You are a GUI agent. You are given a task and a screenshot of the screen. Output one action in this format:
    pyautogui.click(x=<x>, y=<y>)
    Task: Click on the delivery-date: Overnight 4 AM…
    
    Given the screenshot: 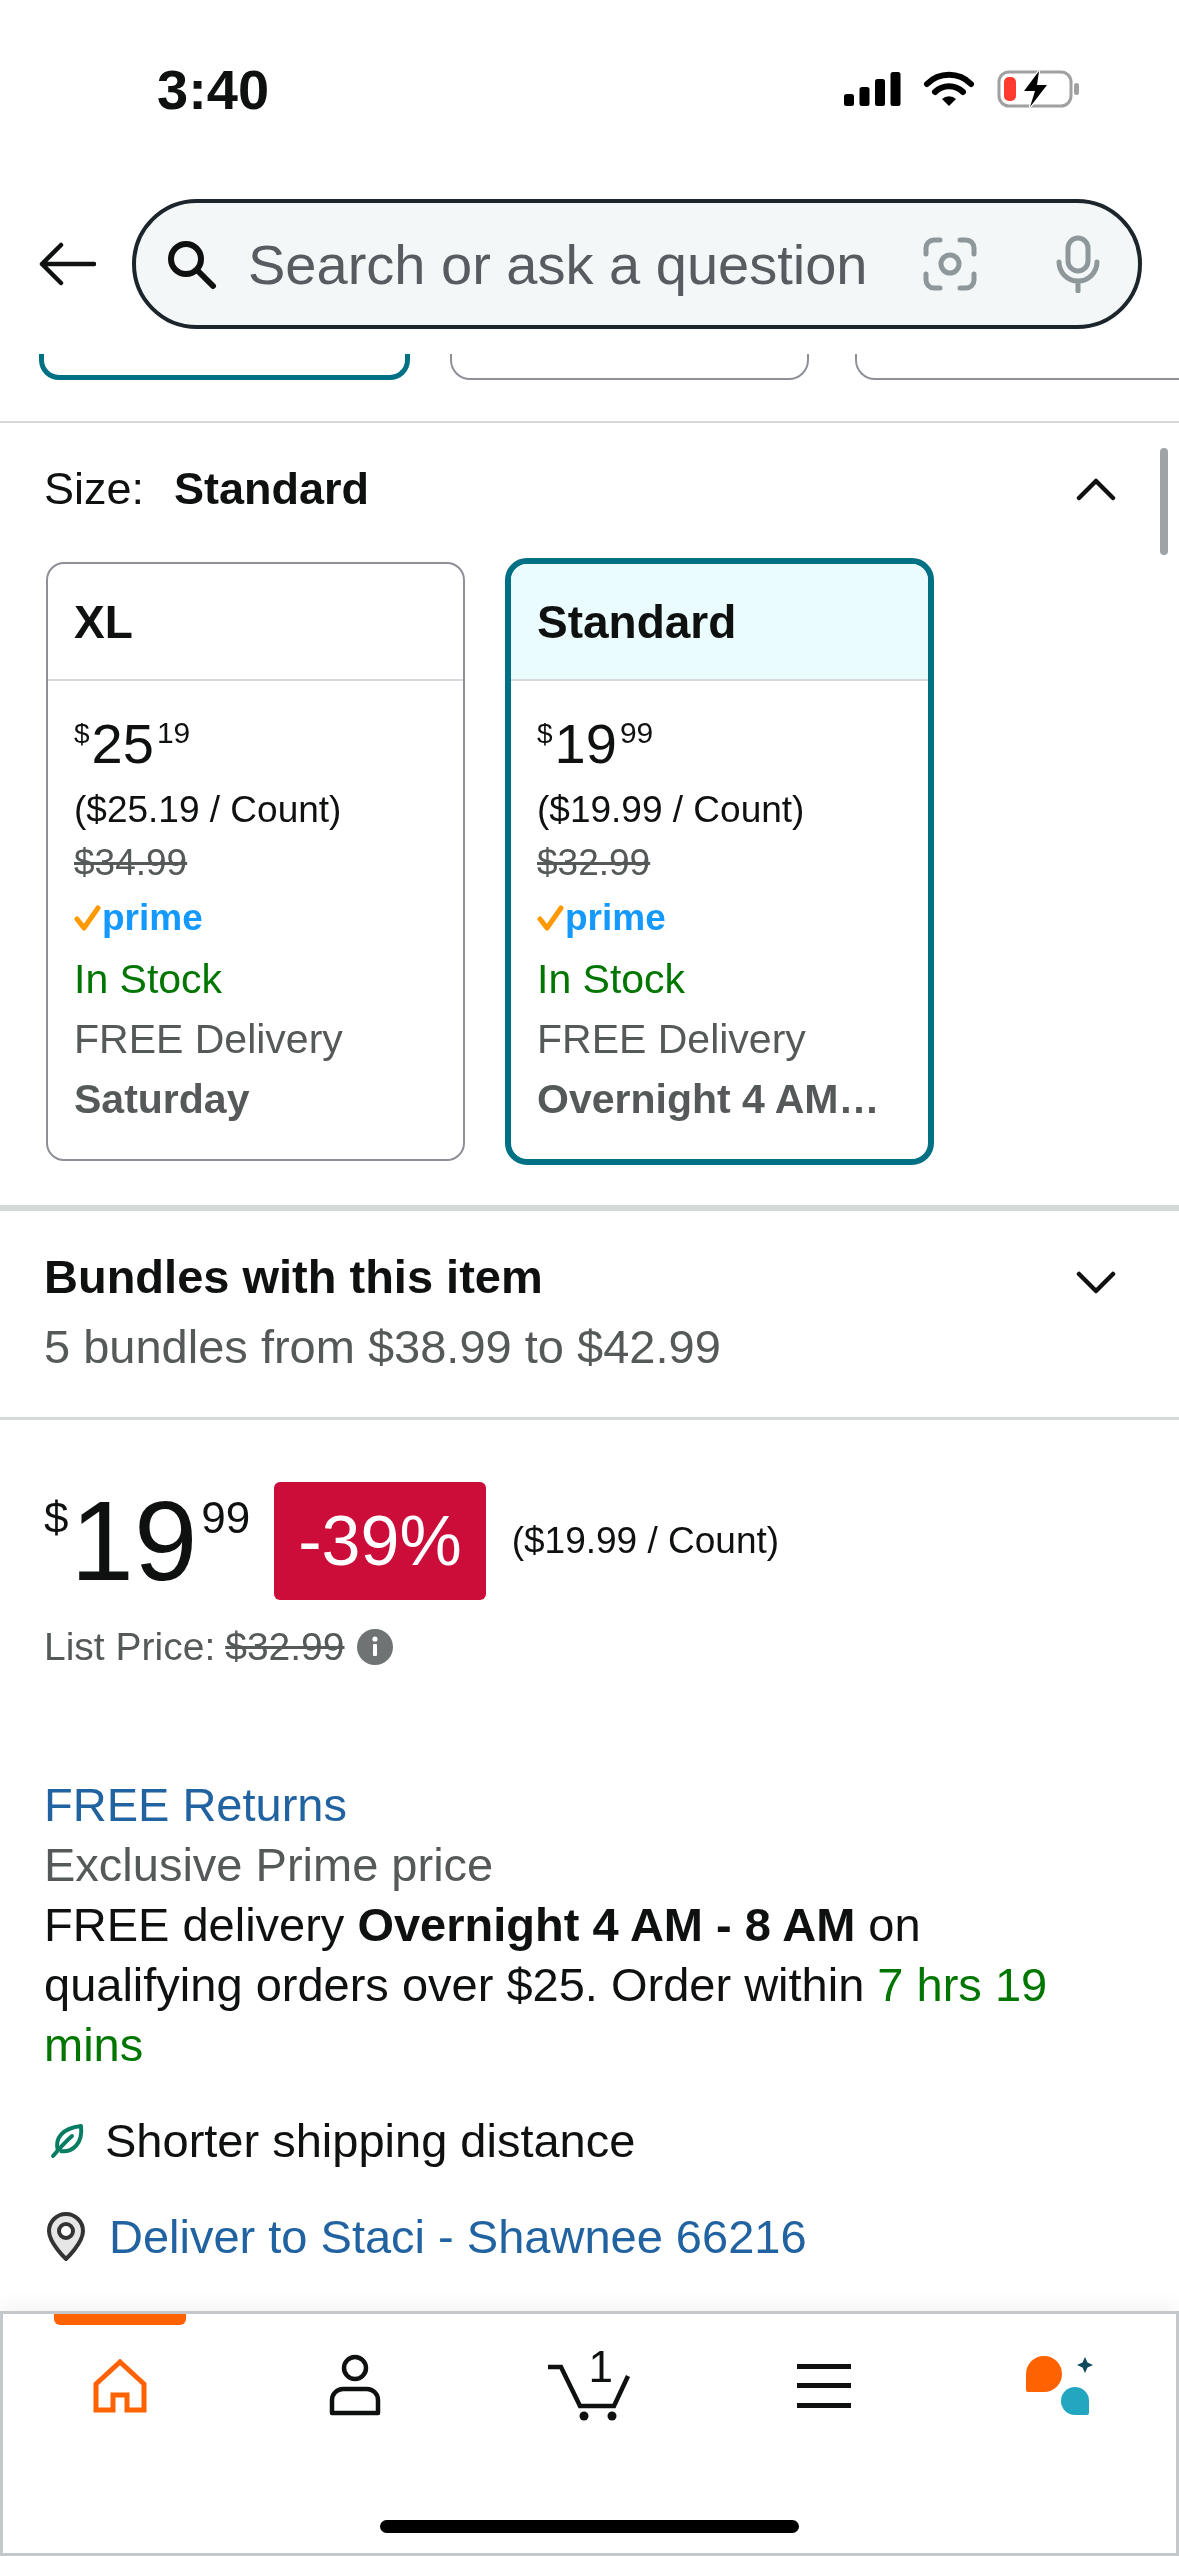 What is the action you would take?
    pyautogui.click(x=708, y=1099)
    